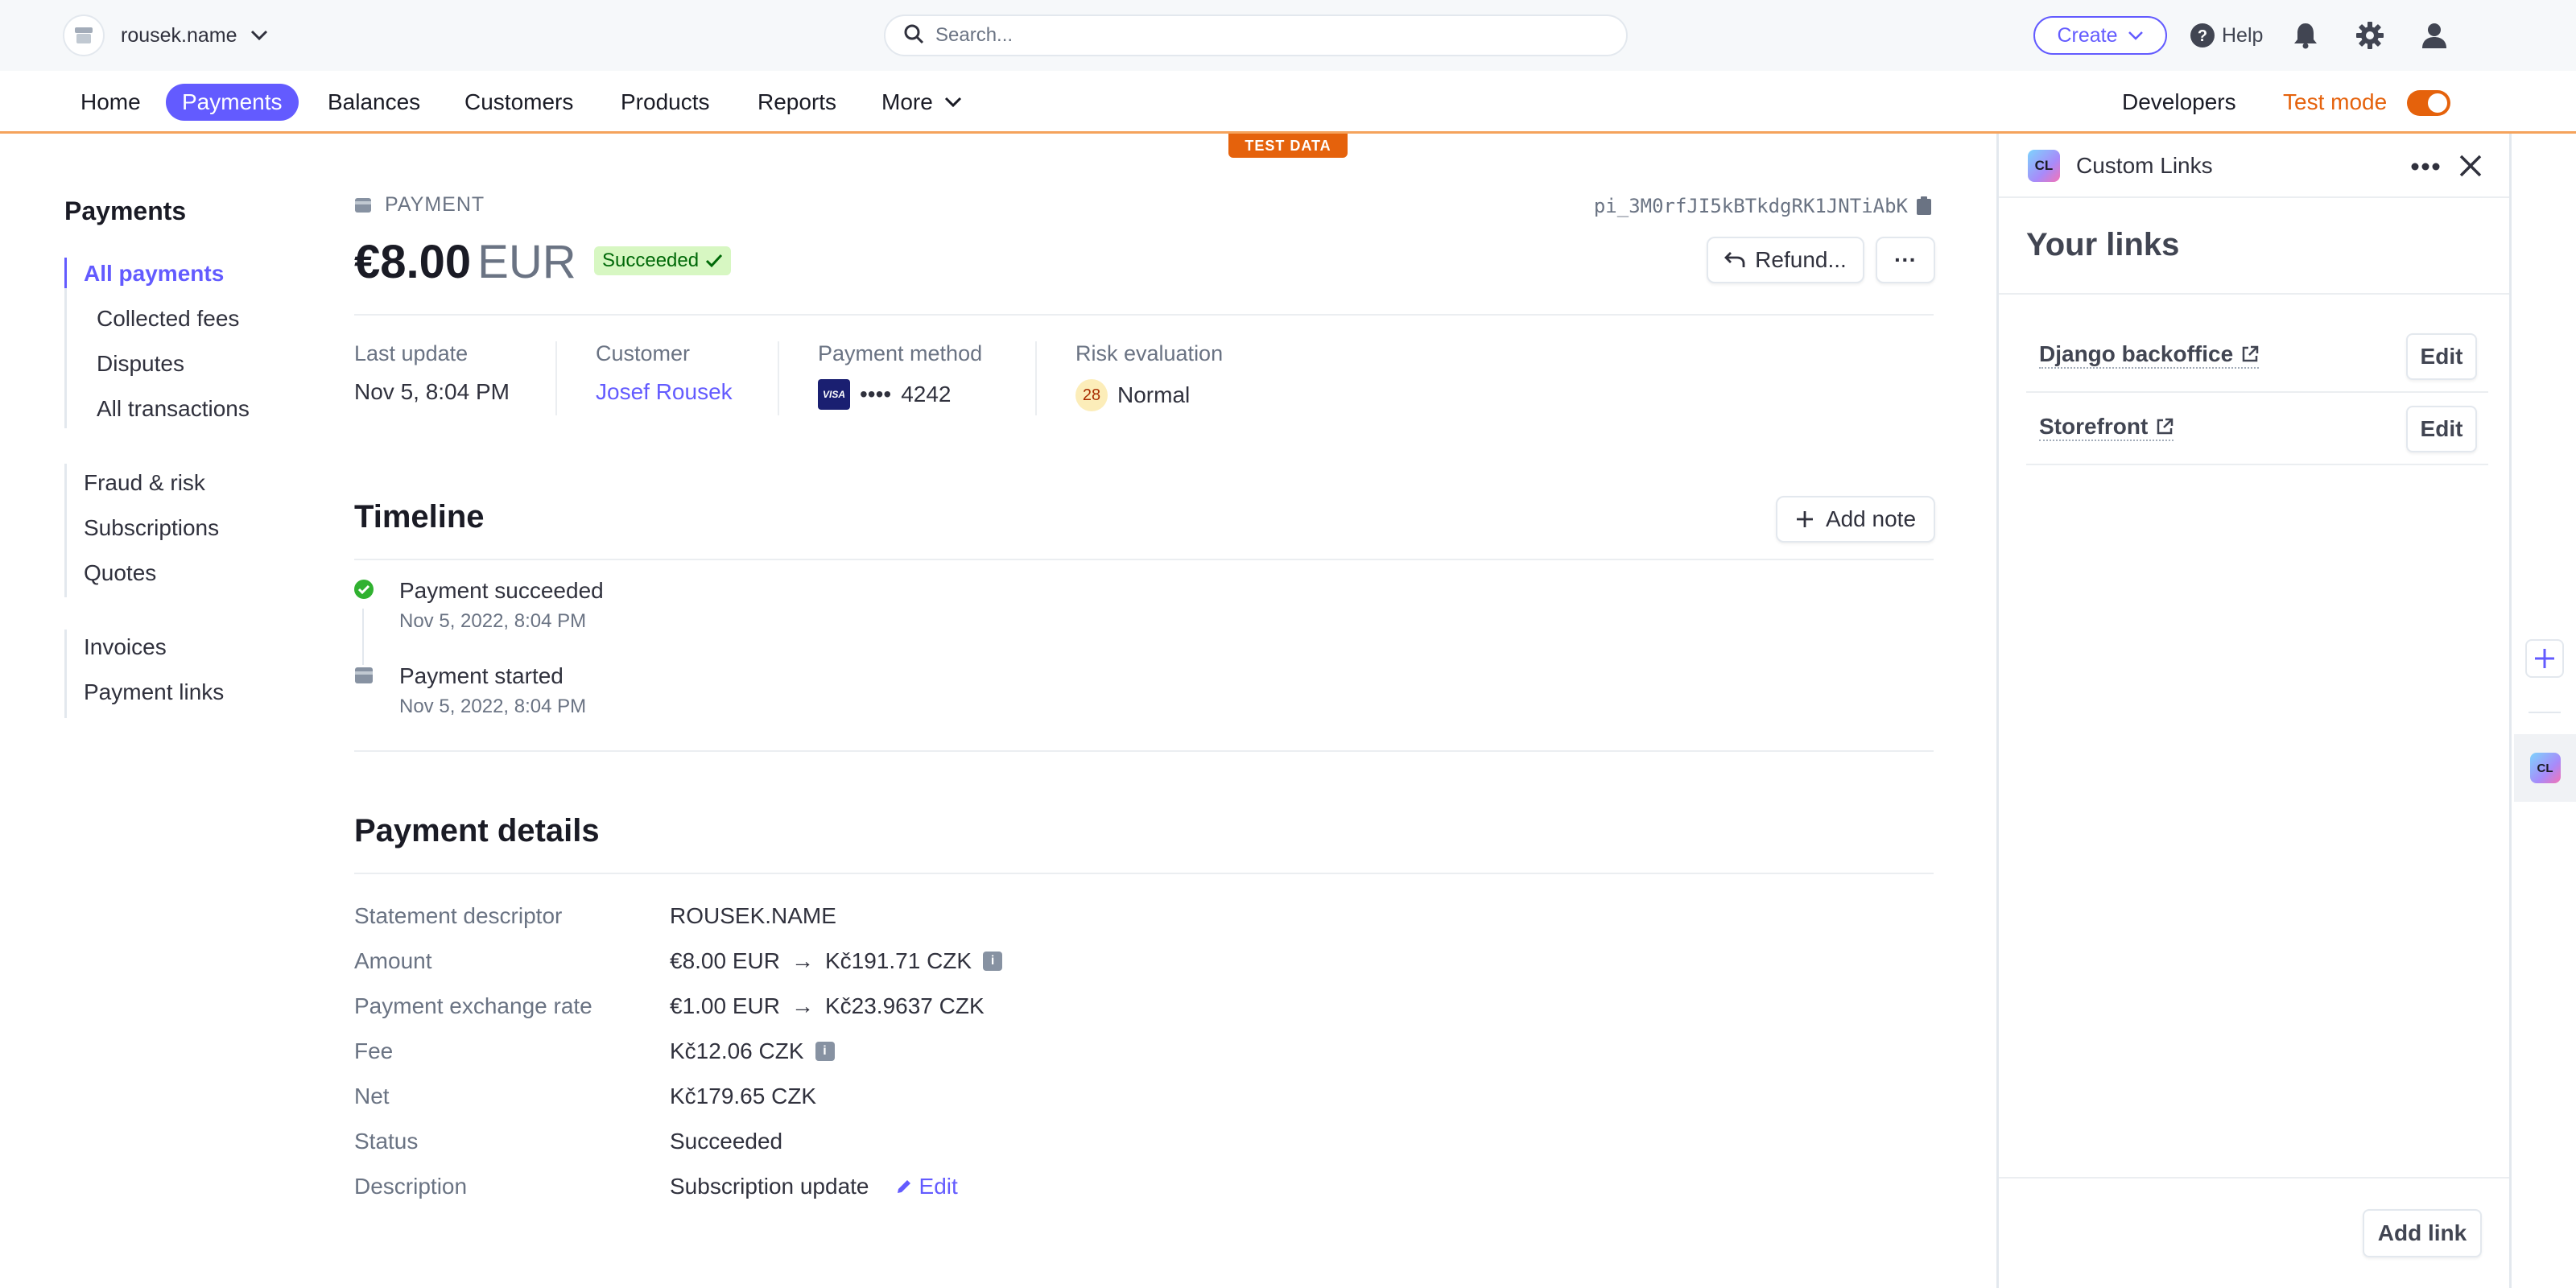 This screenshot has width=2576, height=1288. Describe the element at coordinates (2149, 355) in the screenshot. I see `custom-link: Django backoffice` at that location.